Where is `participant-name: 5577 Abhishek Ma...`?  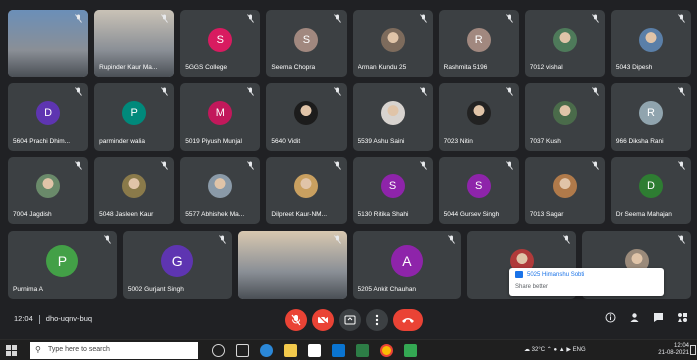 participant-name: 5577 Abhishek Ma... is located at coordinates (215, 214).